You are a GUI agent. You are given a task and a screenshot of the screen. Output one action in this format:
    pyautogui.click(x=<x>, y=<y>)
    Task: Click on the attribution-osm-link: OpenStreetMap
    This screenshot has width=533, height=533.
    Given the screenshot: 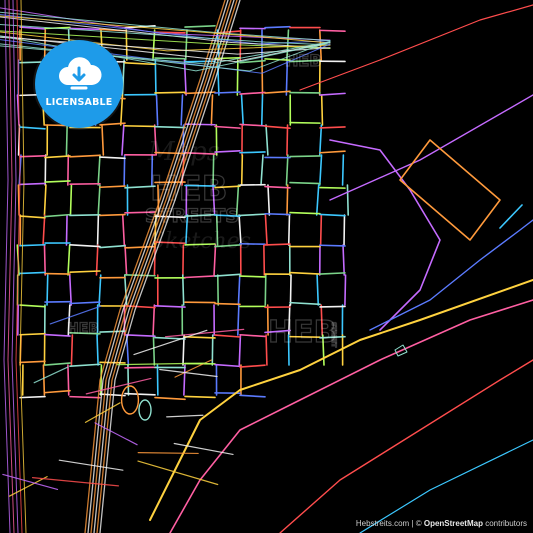 What is the action you would take?
    pyautogui.click(x=453, y=523)
    